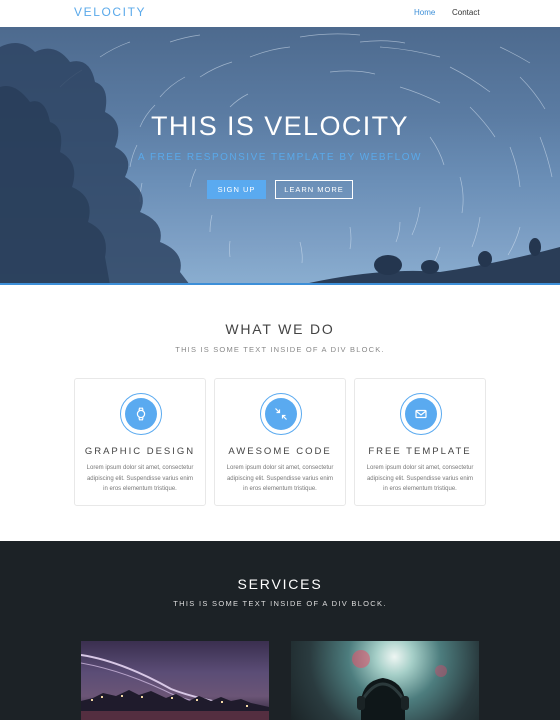  I want to click on envelope-icon, so click(421, 414).